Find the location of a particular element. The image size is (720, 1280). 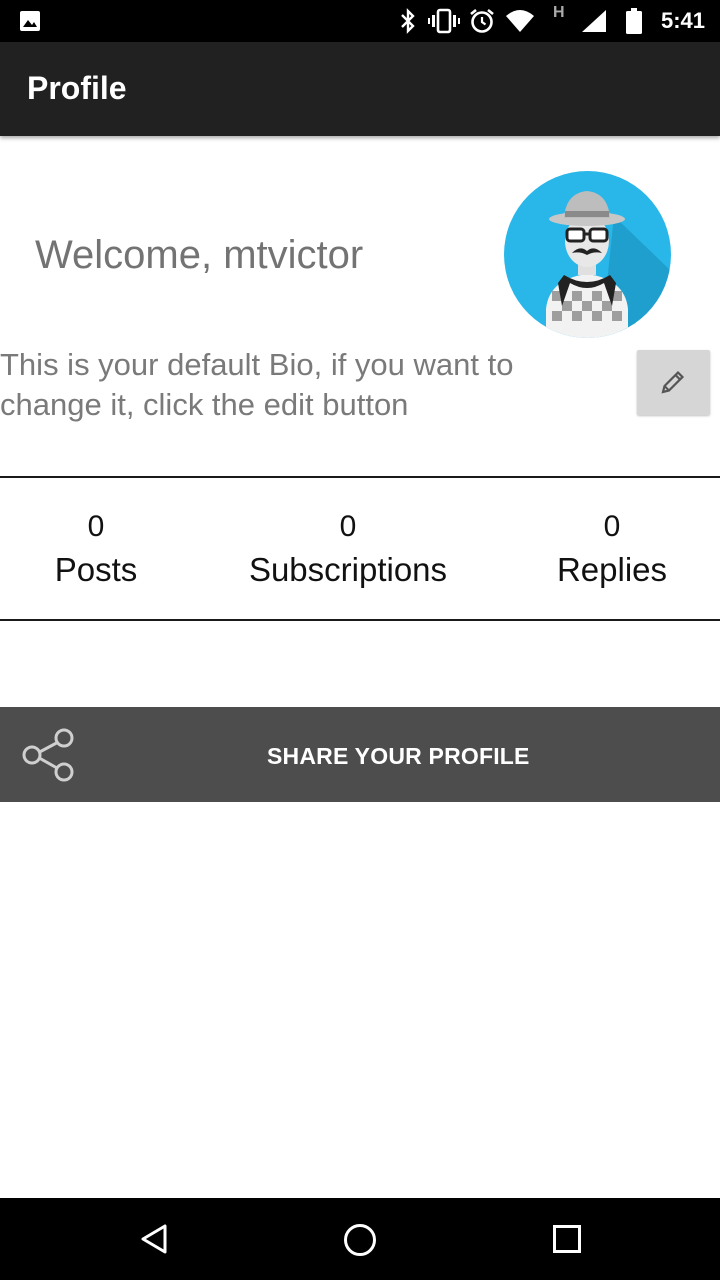

stat-label: Posts is located at coordinates (96, 569).